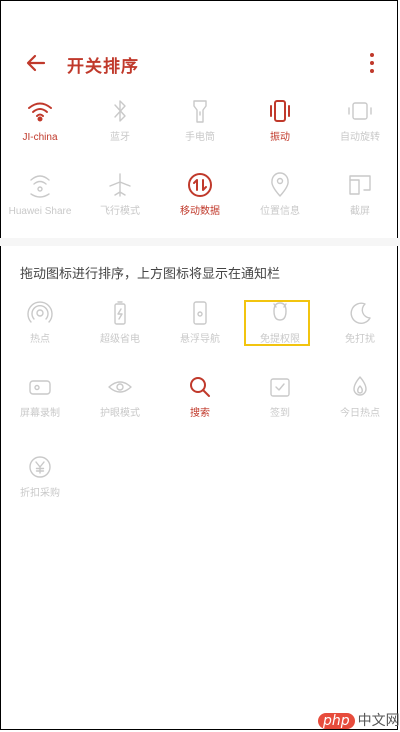  What do you see at coordinates (40, 312) in the screenshot?
I see `hotspot-icon` at bounding box center [40, 312].